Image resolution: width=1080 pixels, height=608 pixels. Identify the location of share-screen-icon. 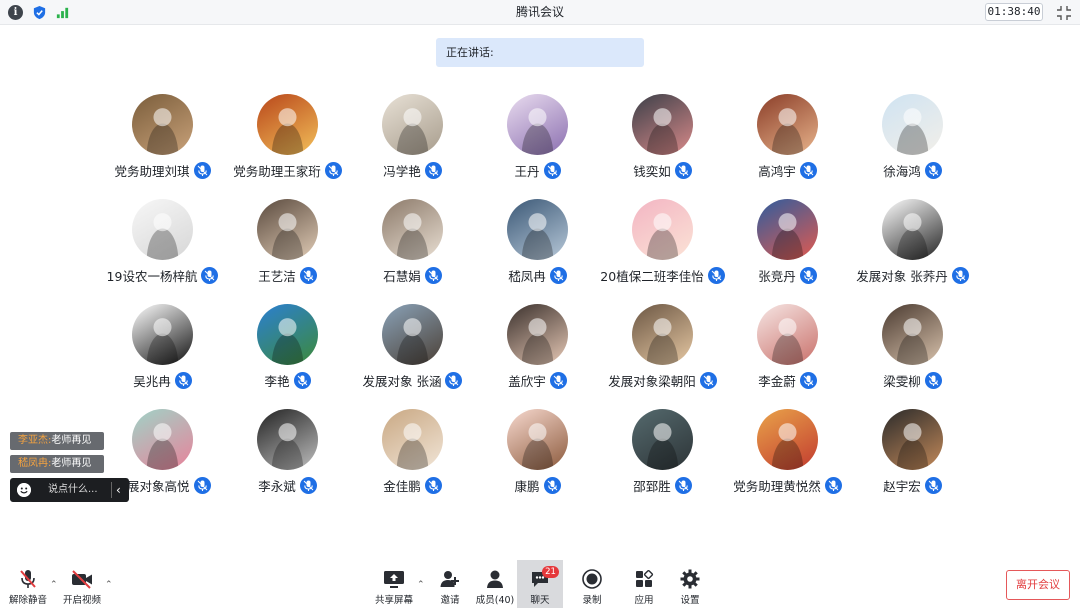
(394, 579).